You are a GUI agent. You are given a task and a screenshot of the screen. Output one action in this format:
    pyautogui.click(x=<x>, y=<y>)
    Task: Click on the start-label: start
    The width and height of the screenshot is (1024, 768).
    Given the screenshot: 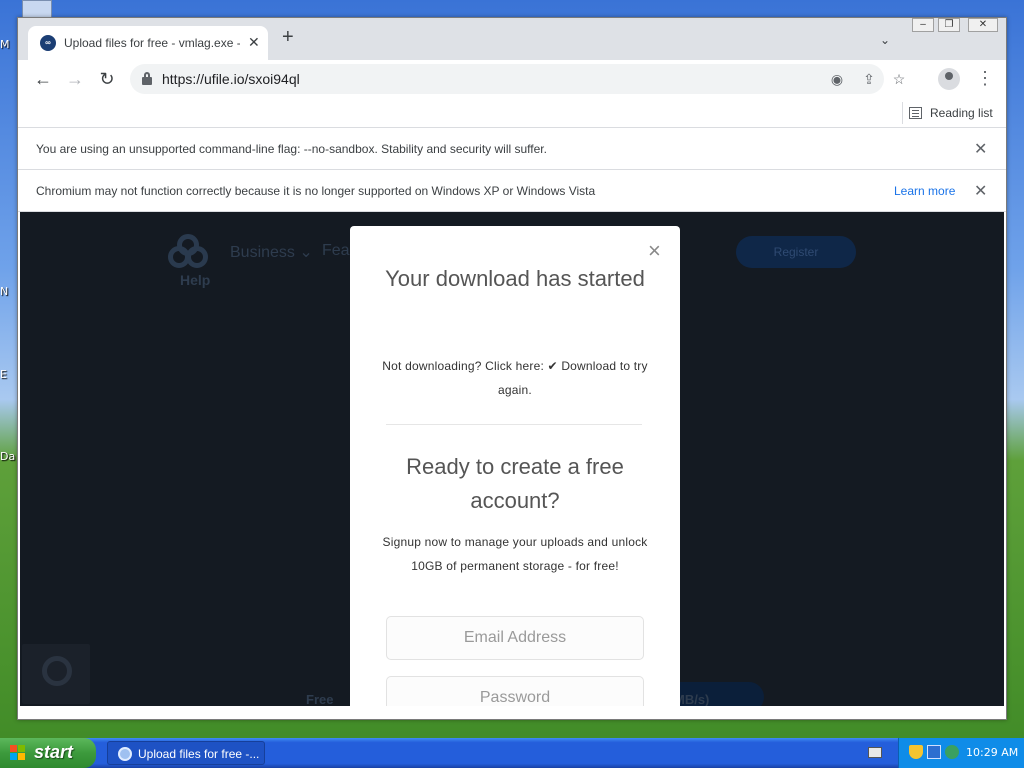 What is the action you would take?
    pyautogui.click(x=54, y=752)
    